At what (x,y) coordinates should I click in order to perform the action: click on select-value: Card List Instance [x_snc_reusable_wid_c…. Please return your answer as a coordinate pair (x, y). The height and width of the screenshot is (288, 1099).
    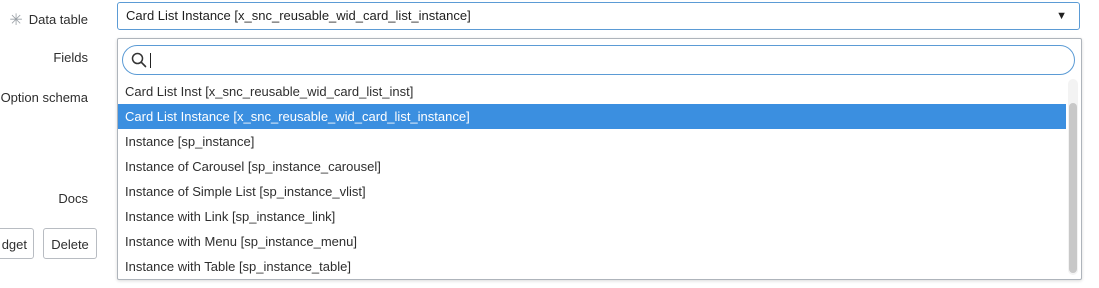
    Looking at the image, I should click on (298, 15).